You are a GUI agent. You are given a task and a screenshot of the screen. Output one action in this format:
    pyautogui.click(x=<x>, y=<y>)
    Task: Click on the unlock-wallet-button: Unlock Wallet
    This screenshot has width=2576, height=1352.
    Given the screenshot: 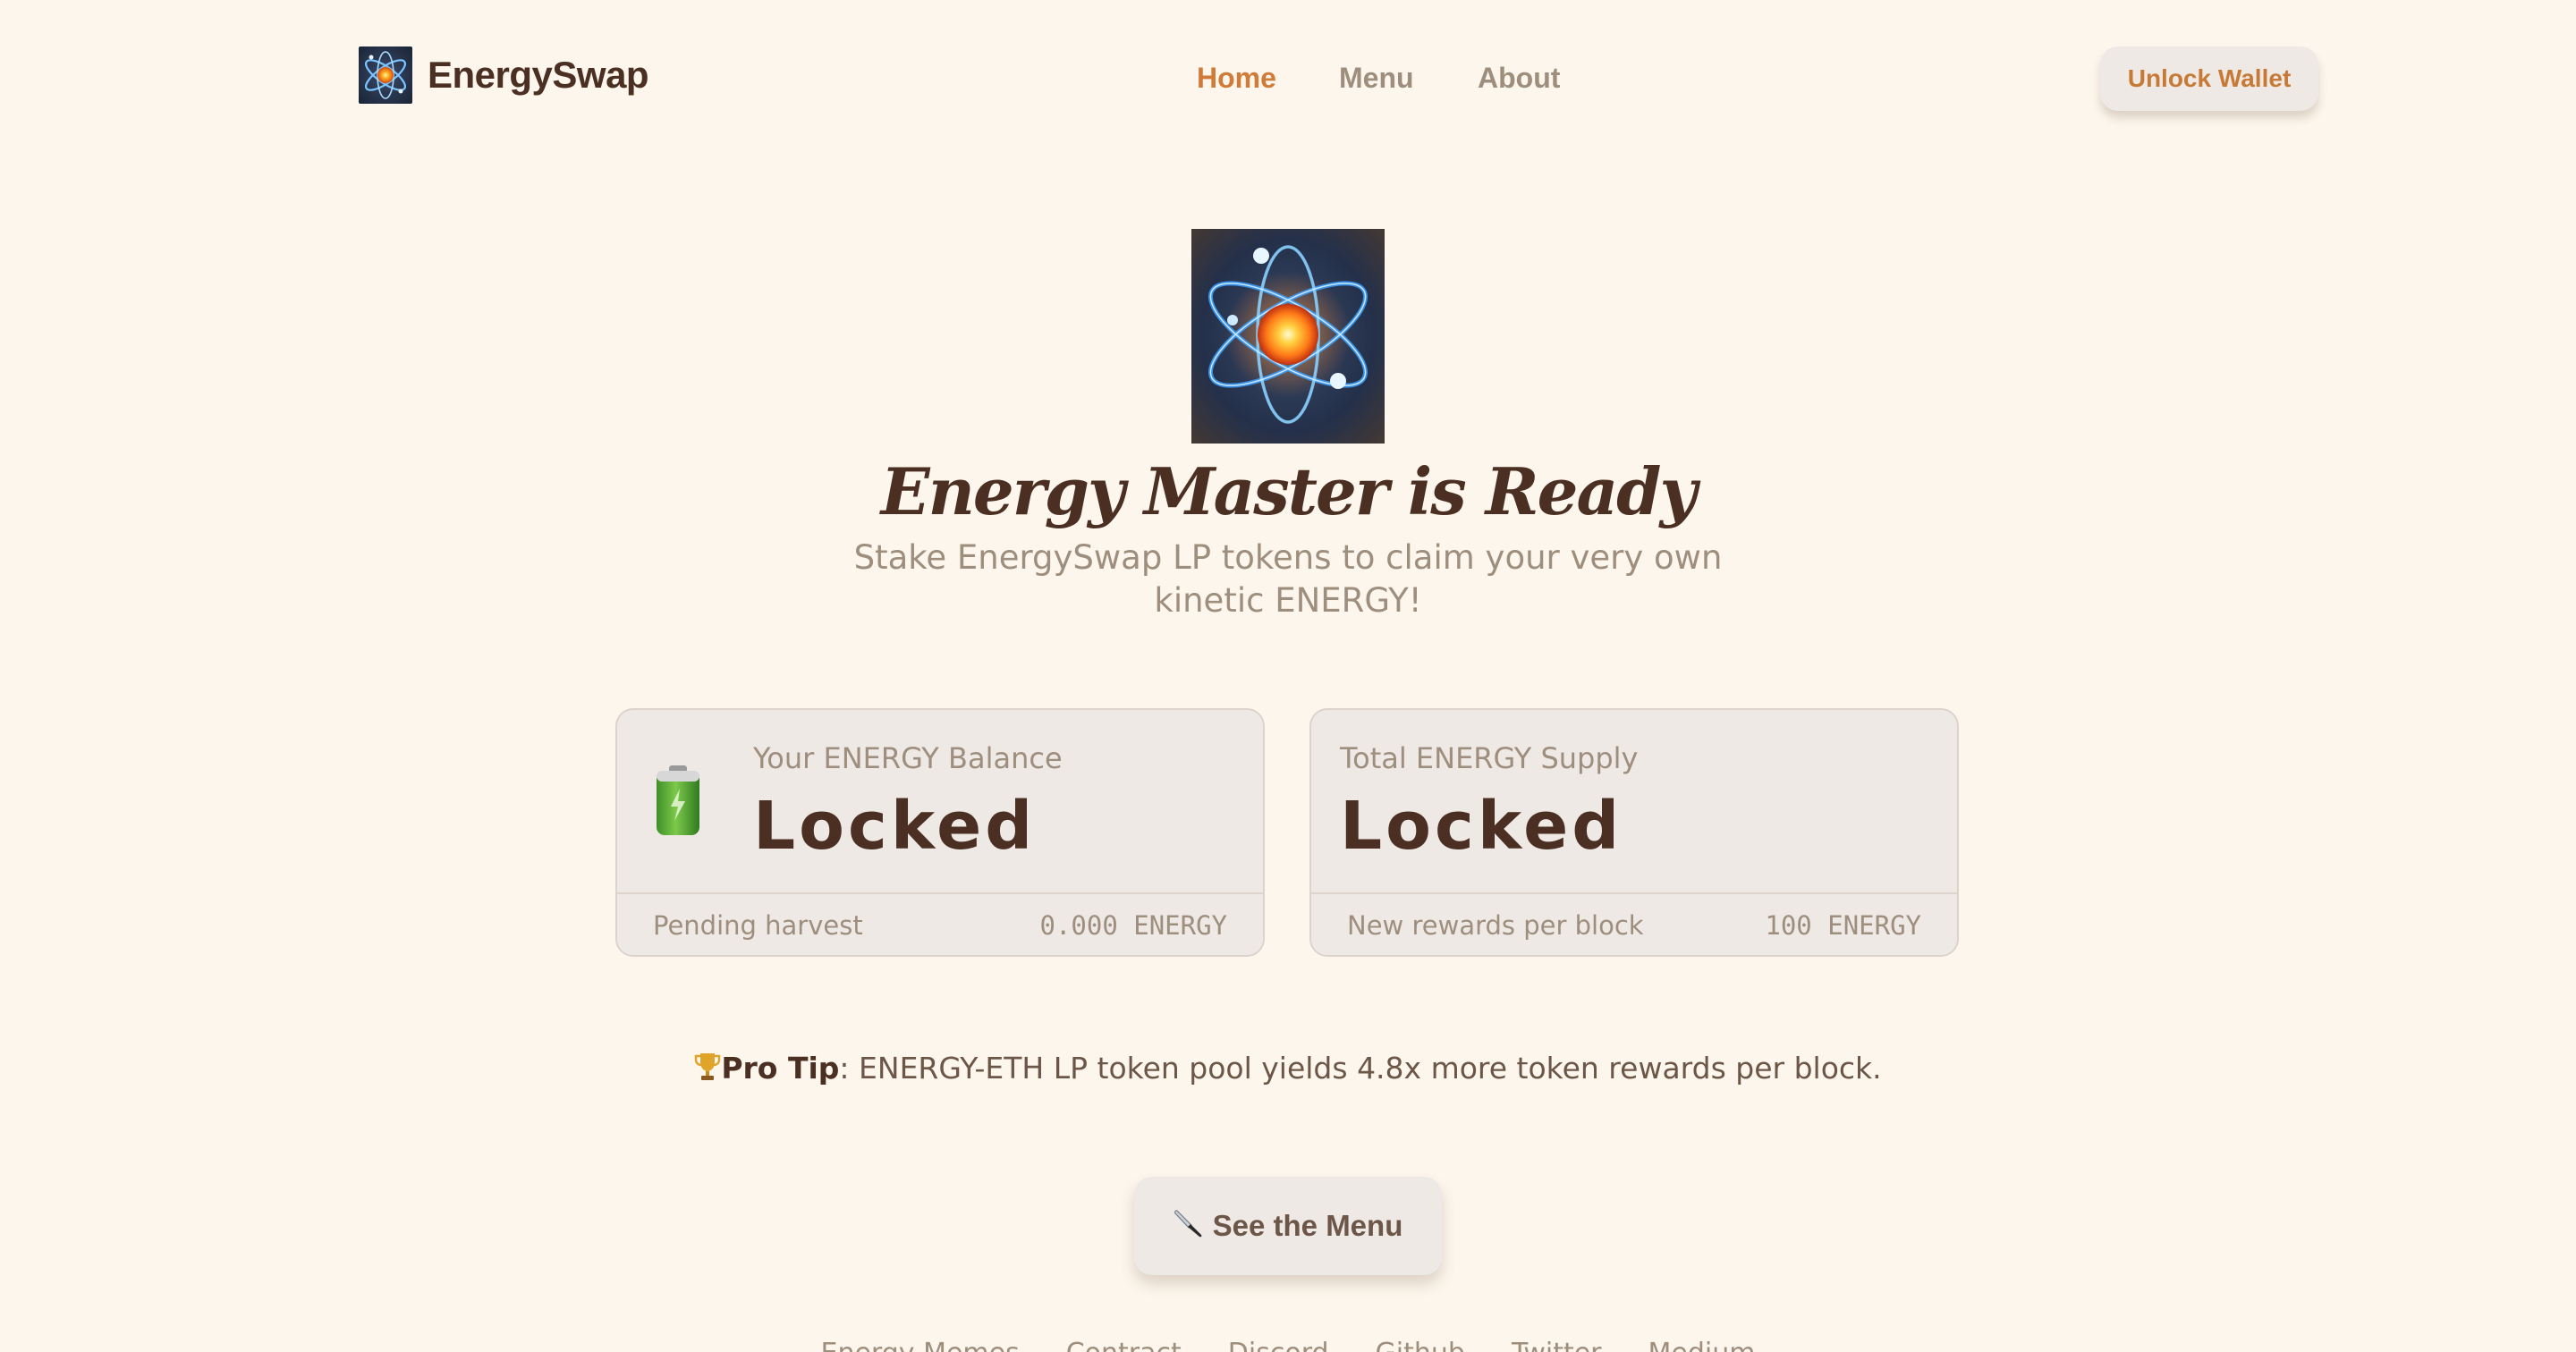 What is the action you would take?
    pyautogui.click(x=2209, y=78)
    